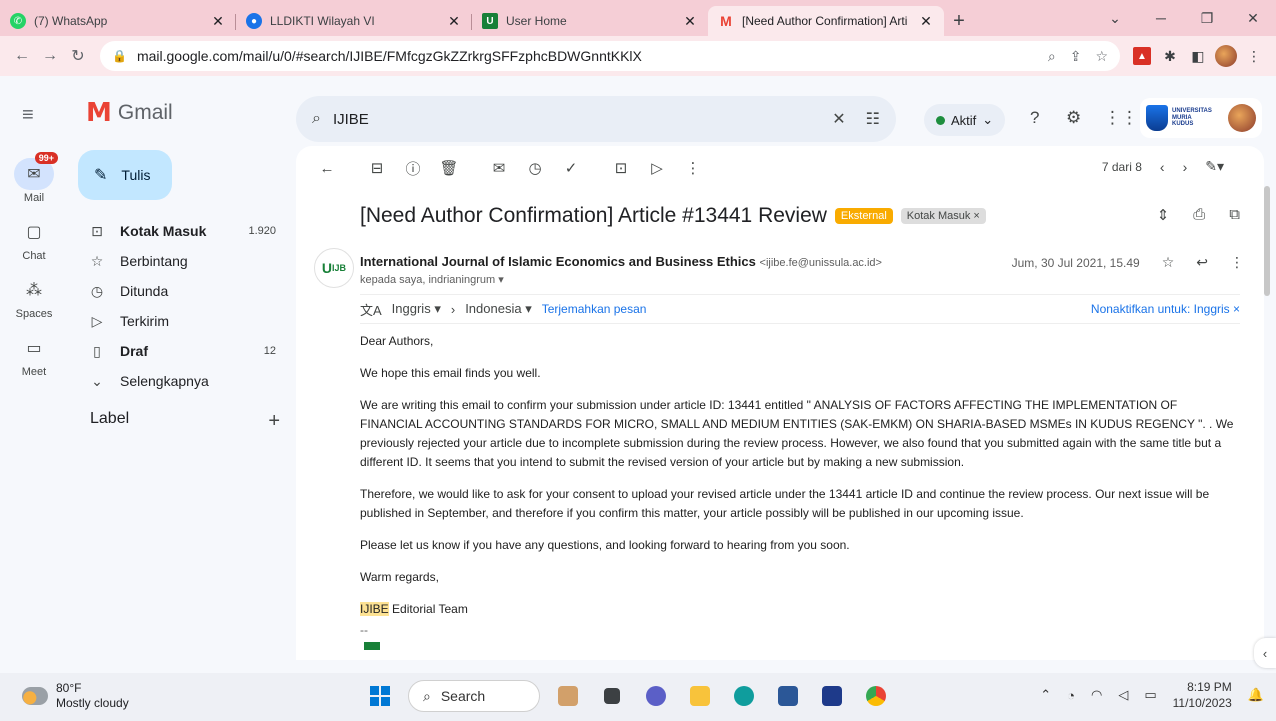 This screenshot has height=721, width=1276. What do you see at coordinates (1121, 118) in the screenshot?
I see `apps-grid-icon: ⋮⋮` at bounding box center [1121, 118].